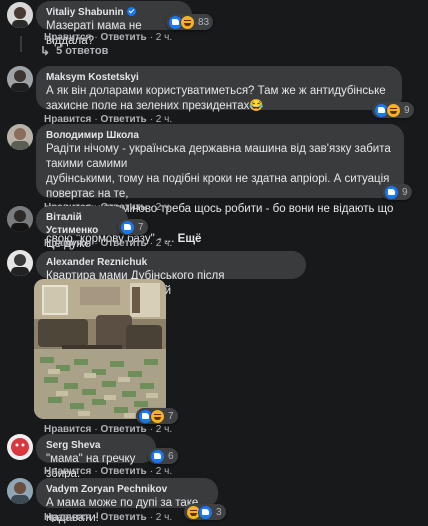  I want to click on comment-bubble: Віталій Устименко Це дуже смішно), so click(82, 235).